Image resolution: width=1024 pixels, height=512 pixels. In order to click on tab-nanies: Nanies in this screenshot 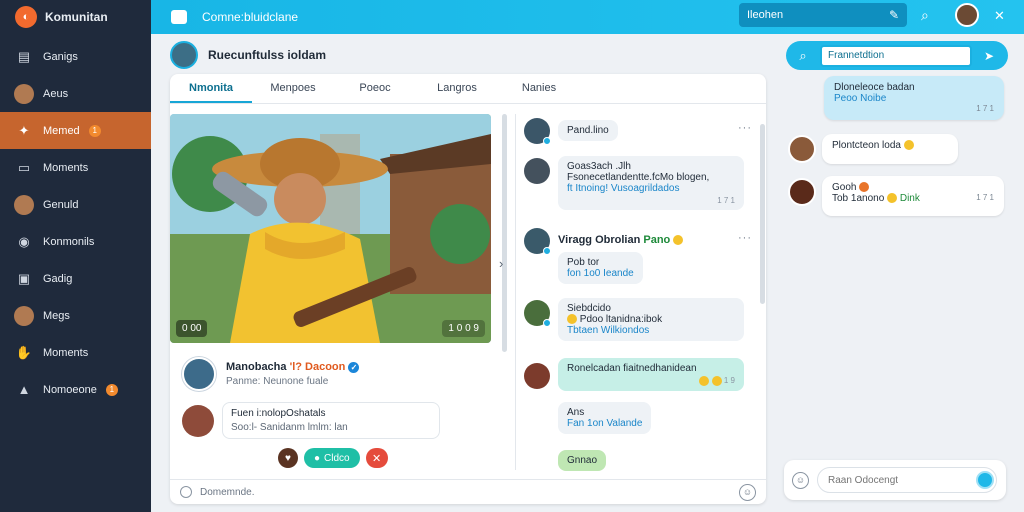, I will do `click(539, 88)`.